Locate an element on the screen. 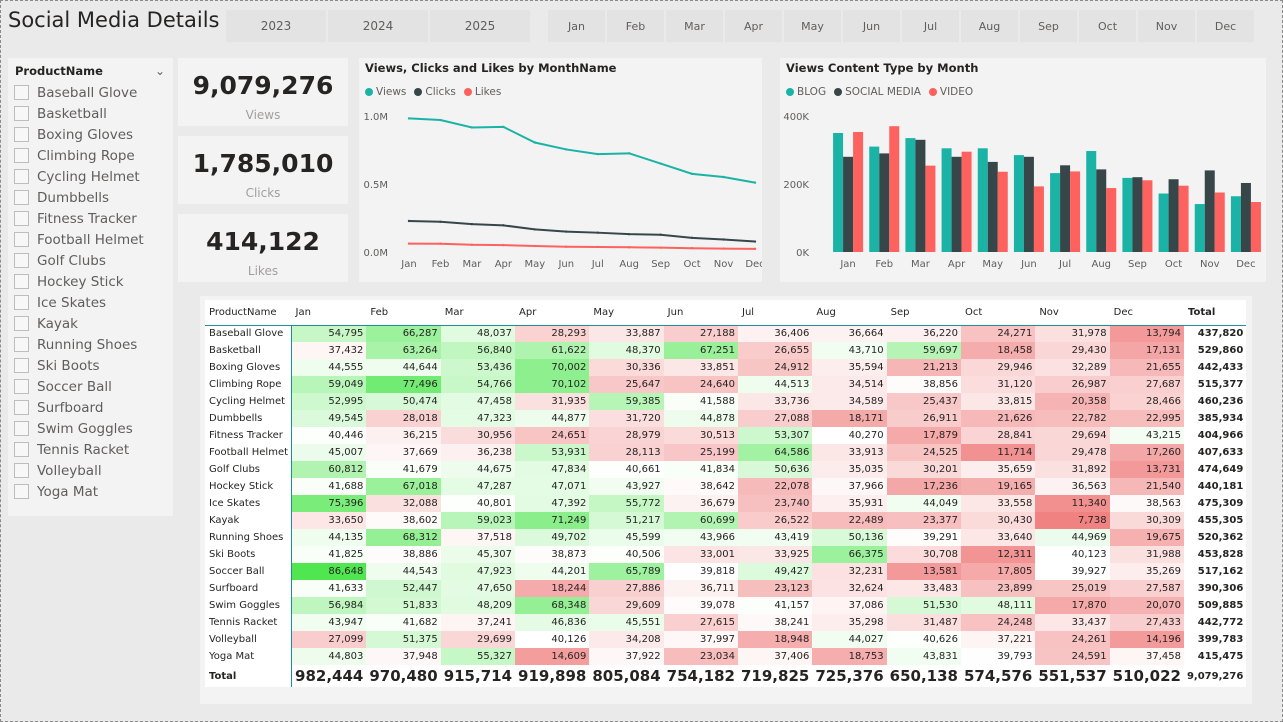  column-header-sep: Sep is located at coordinates (924, 312).